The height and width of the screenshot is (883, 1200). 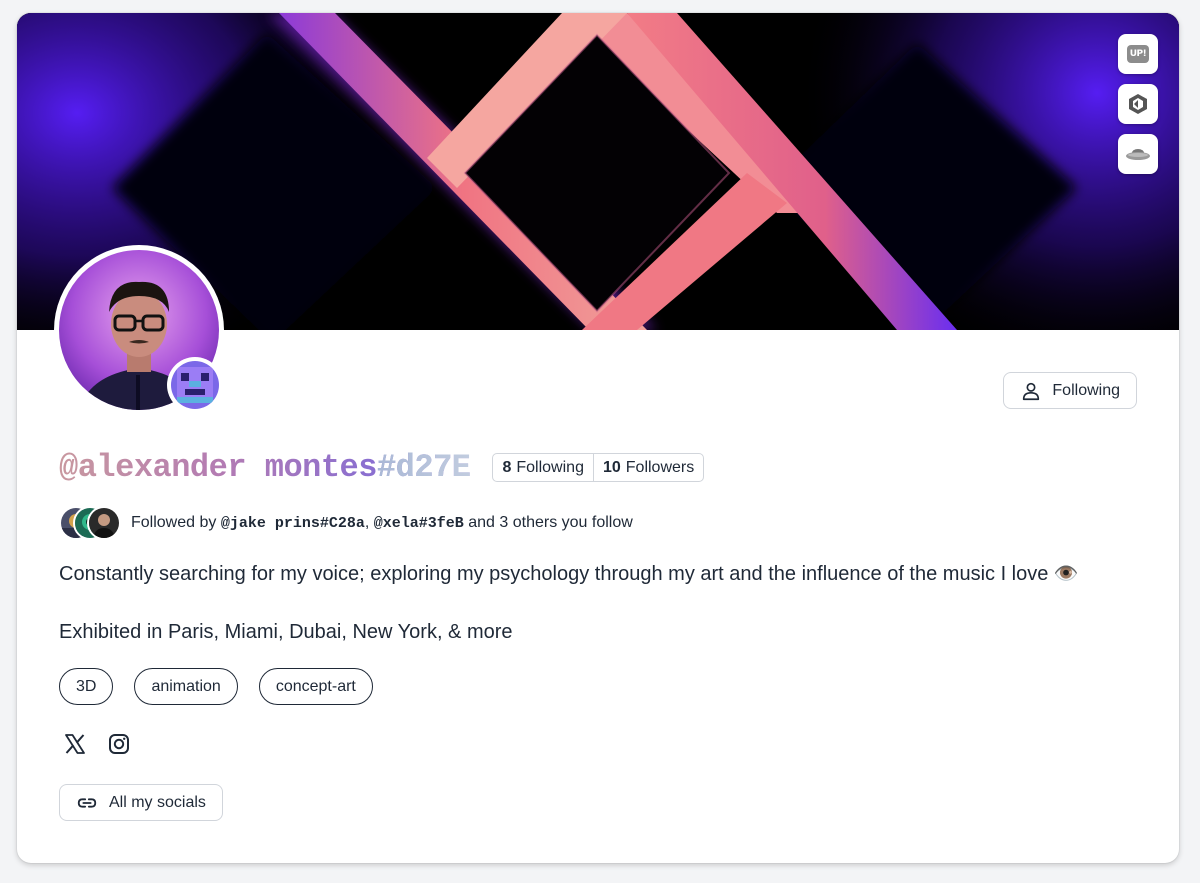 I want to click on side-badges: UP!, so click(x=1138, y=104).